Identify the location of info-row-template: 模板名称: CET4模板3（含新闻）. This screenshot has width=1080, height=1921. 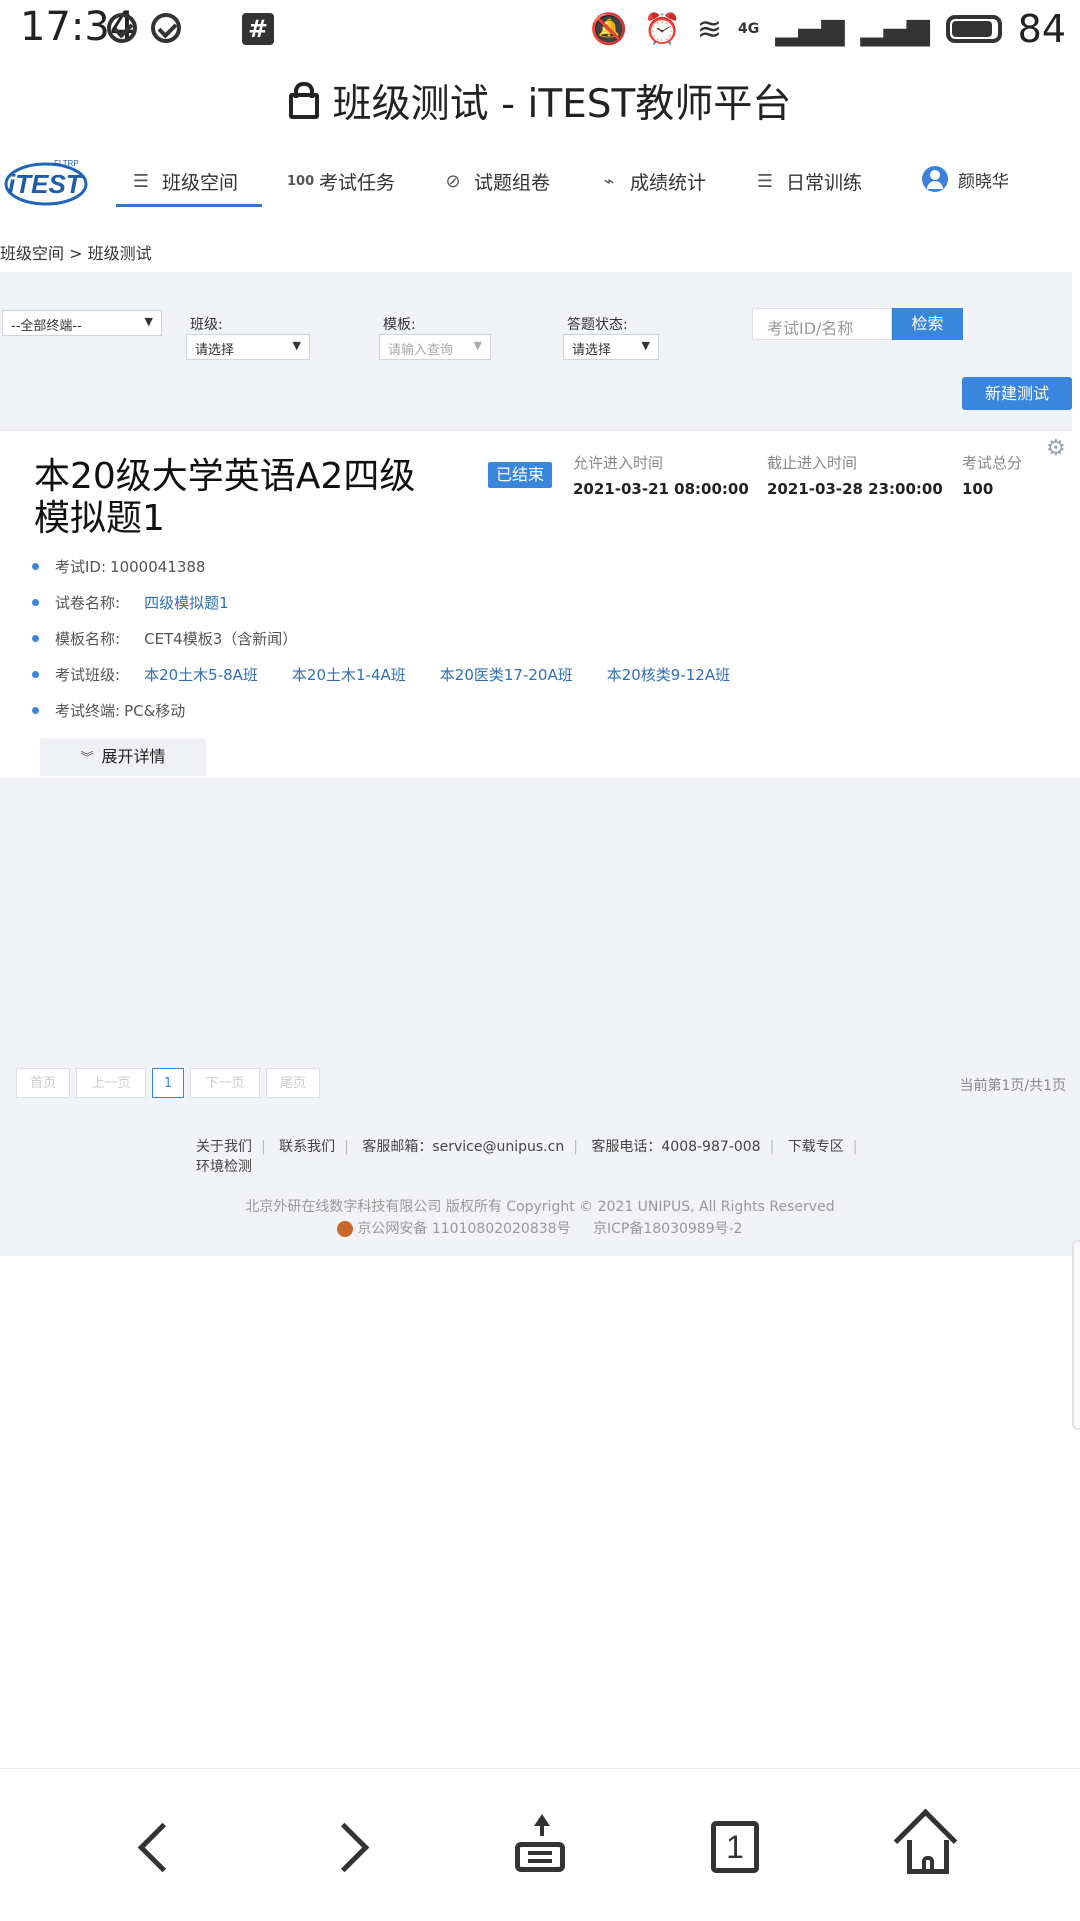
(164, 638).